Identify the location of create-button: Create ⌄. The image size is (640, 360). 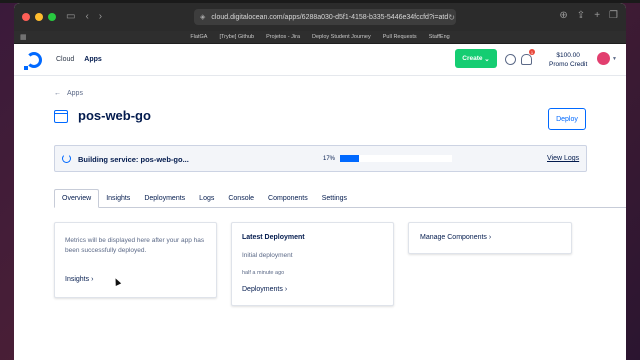
(476, 58).